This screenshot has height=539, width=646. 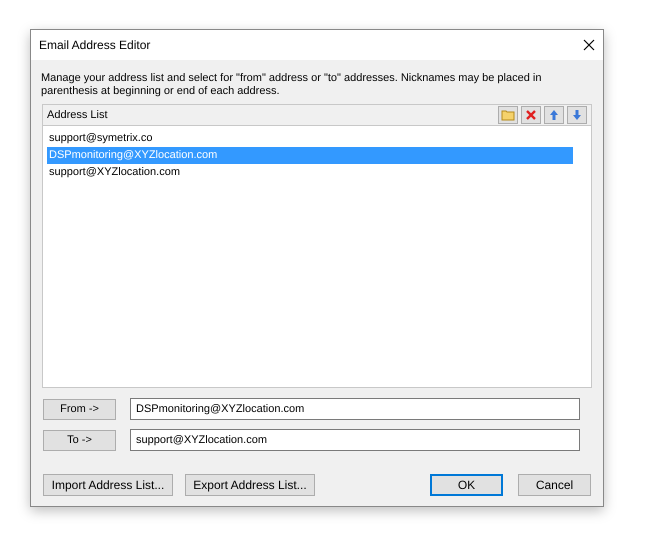 I want to click on address-field: support@XYZlocation.com, so click(x=355, y=440).